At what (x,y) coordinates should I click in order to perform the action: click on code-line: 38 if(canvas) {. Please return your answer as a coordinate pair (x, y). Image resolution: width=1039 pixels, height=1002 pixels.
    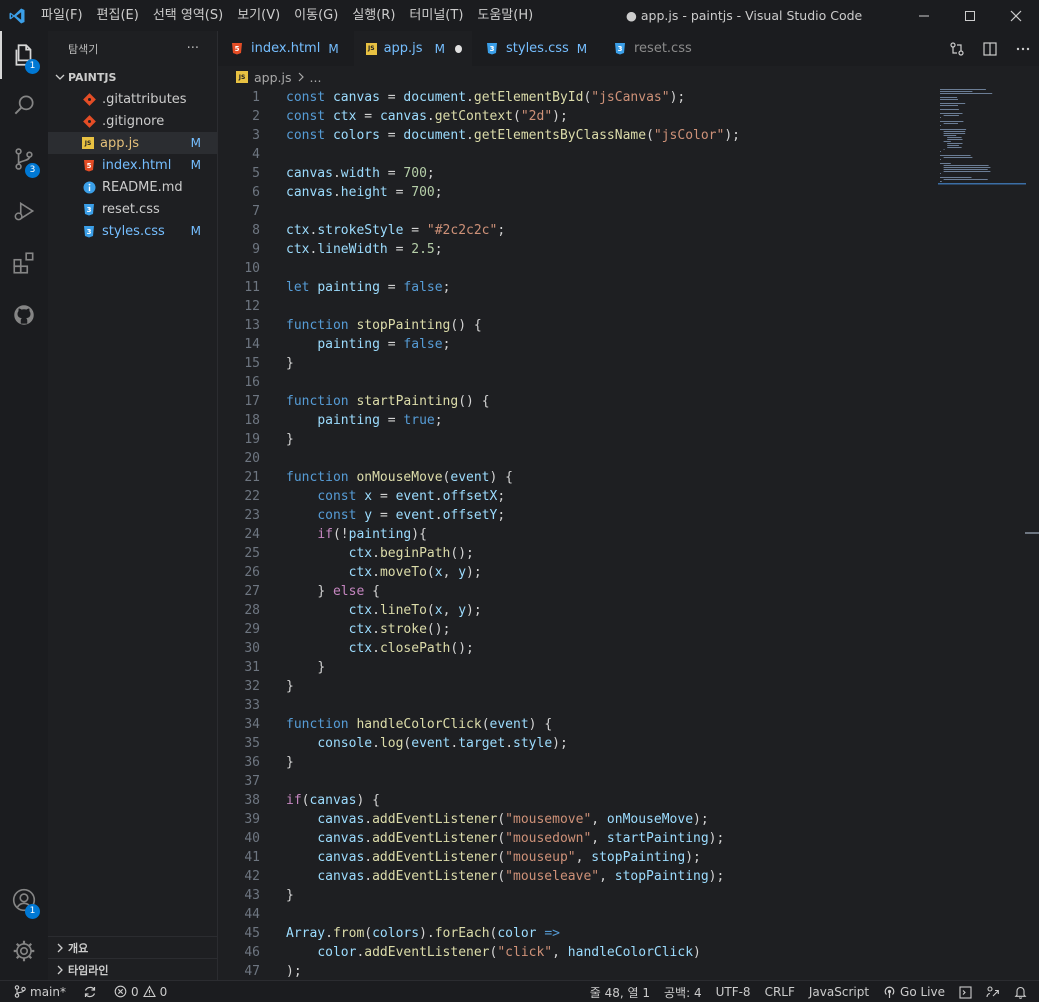
    Looking at the image, I should click on (578, 800).